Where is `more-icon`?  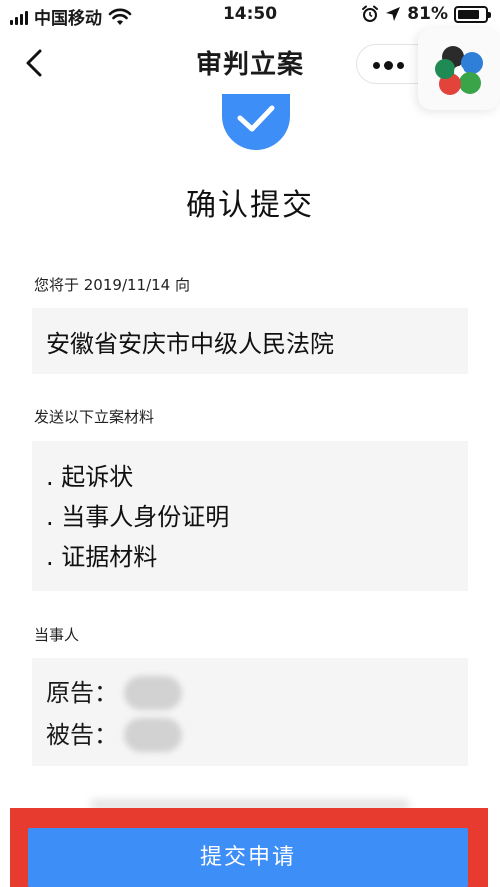 more-icon is located at coordinates (388, 65).